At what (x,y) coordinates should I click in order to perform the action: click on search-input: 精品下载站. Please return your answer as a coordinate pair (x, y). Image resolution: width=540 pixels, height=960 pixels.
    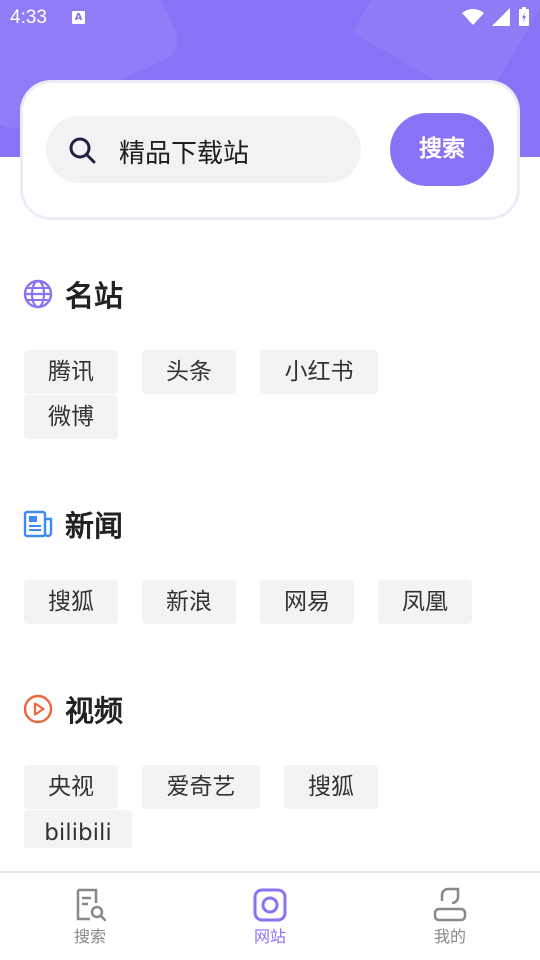
    Looking at the image, I should click on (203, 149).